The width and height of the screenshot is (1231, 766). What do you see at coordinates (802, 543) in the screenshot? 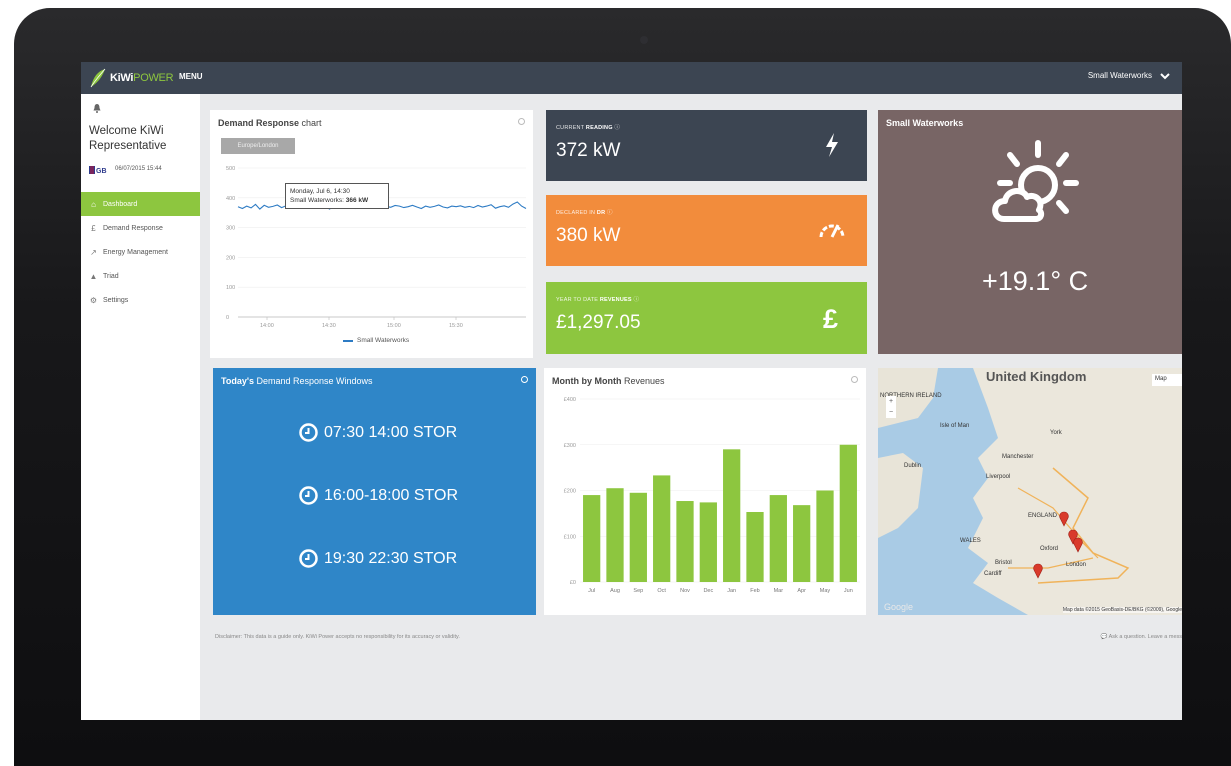
I see `bar-apr` at bounding box center [802, 543].